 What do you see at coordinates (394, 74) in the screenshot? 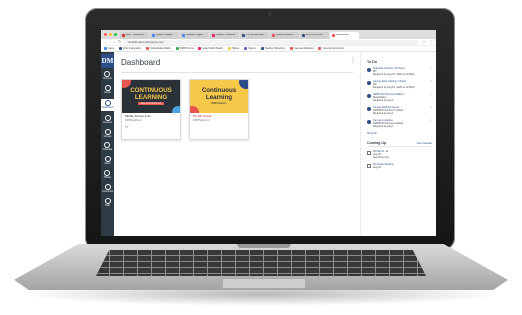
I see `todo-detail: Required by Aug 15, 2020 at 11:59pm` at bounding box center [394, 74].